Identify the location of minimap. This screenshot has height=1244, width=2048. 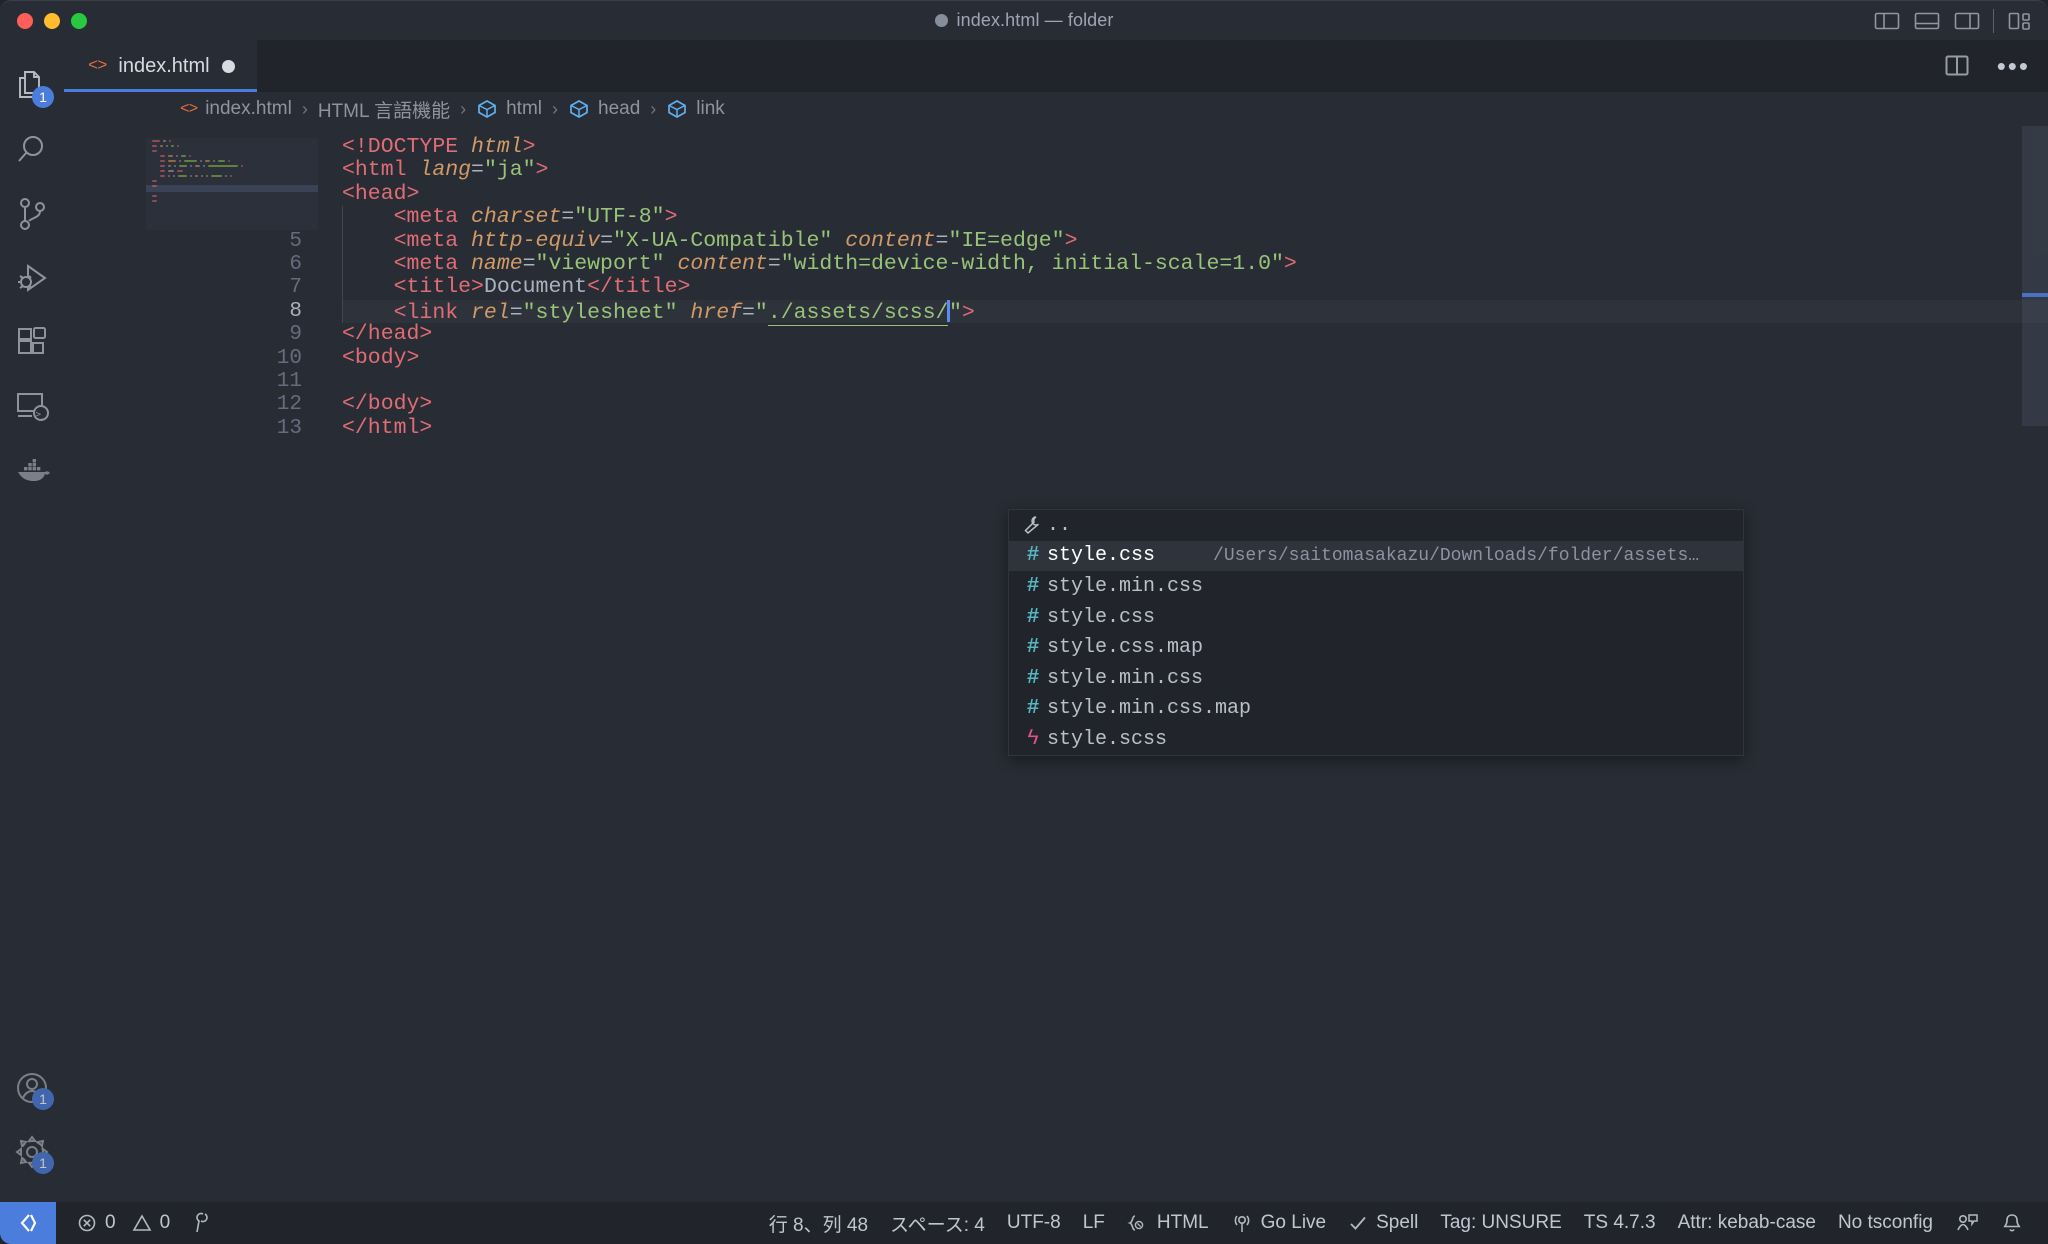
(232, 184).